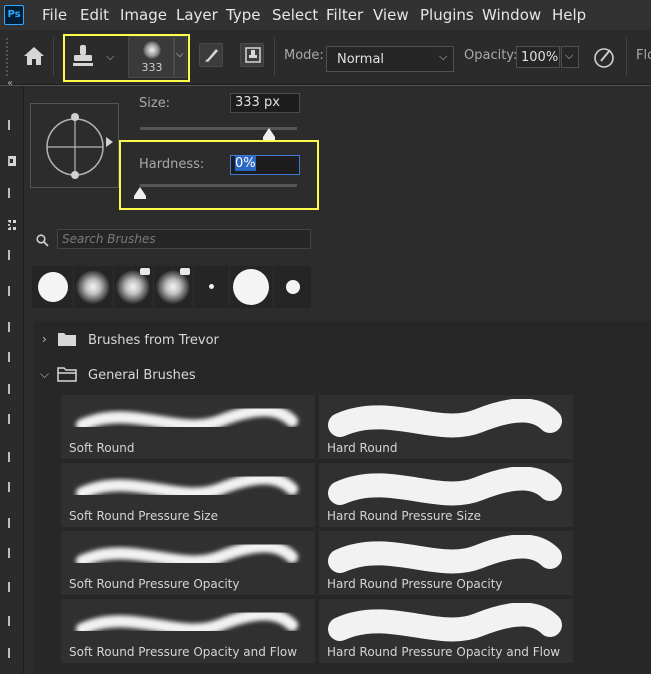 Image resolution: width=651 pixels, height=674 pixels. What do you see at coordinates (12, 621) in the screenshot?
I see `pen-tool-icon` at bounding box center [12, 621].